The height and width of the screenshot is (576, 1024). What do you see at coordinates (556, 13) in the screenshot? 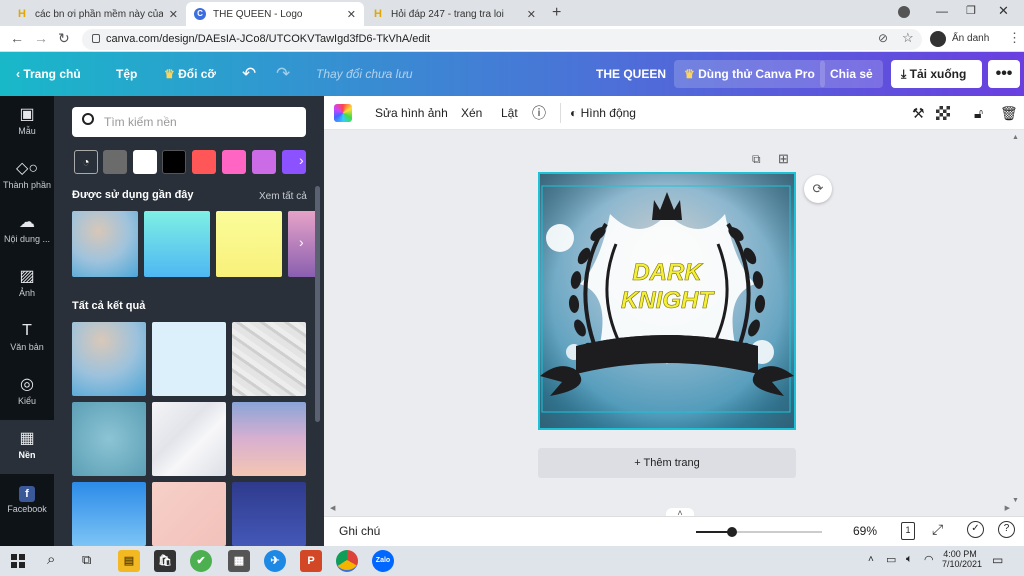
I see `new-tab-icon: +` at bounding box center [556, 13].